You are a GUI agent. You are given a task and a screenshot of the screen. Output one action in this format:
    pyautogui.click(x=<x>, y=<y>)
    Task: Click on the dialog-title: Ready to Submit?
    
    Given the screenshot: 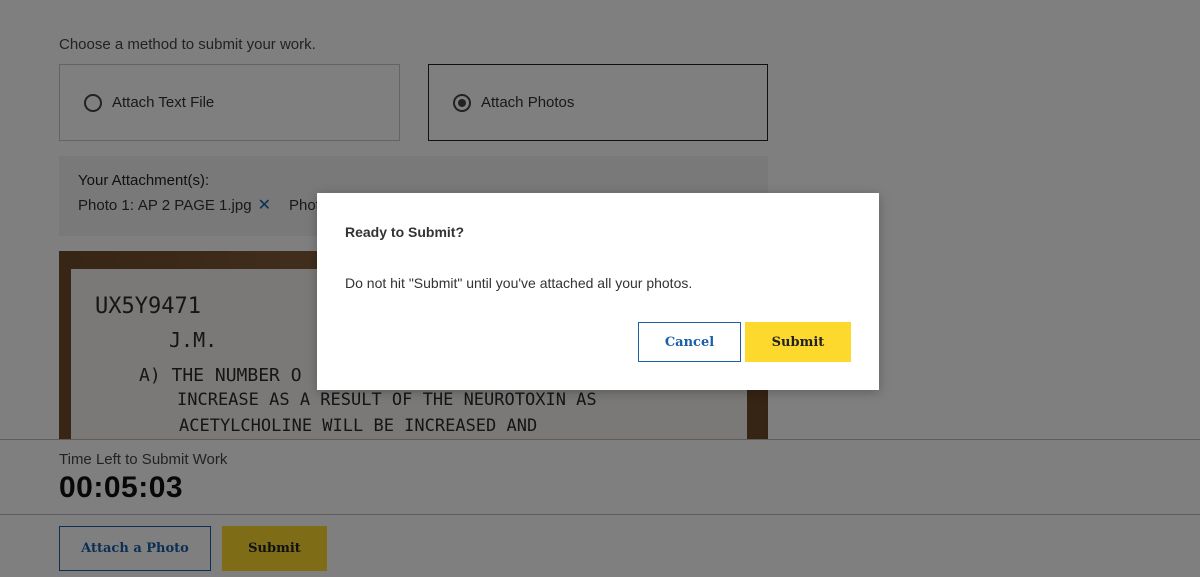 What is the action you would take?
    pyautogui.click(x=405, y=232)
    